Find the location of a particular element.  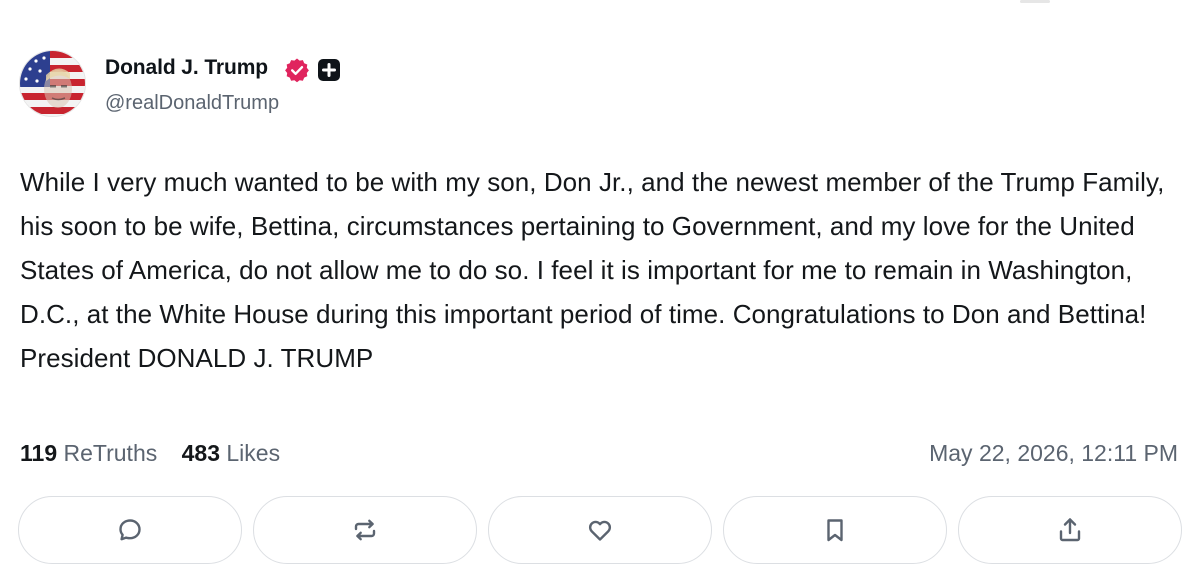

likes-stat: 483 Likes is located at coordinates (231, 453).